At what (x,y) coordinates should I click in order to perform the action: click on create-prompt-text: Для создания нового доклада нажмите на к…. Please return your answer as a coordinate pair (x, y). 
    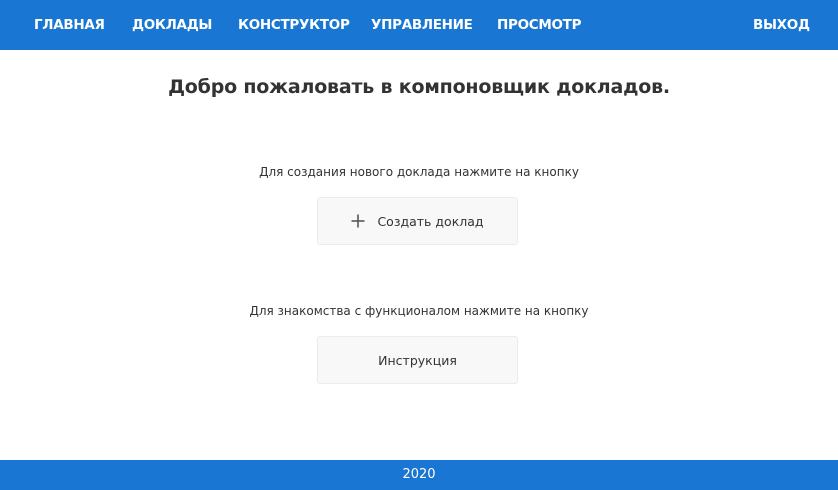
    Looking at the image, I should click on (419, 172).